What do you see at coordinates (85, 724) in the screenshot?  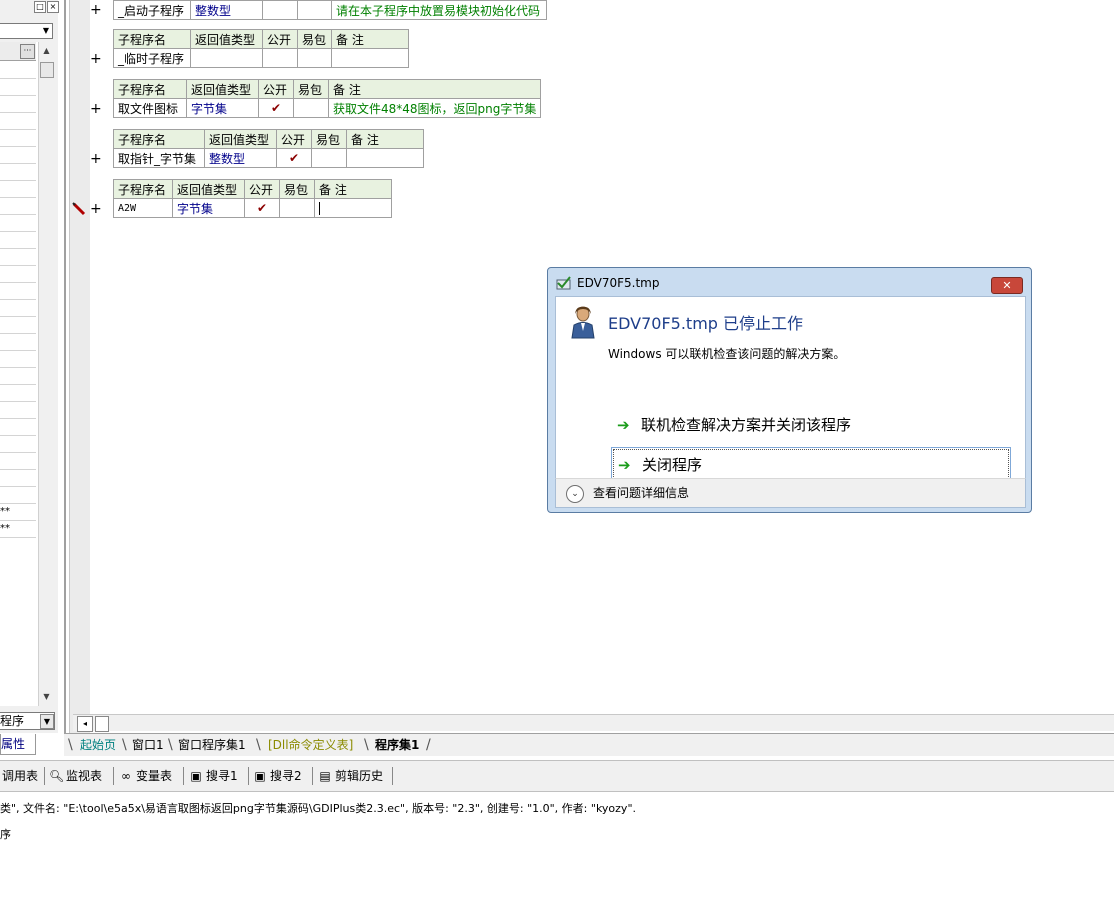 I see `scroll-left-icon: ◂` at bounding box center [85, 724].